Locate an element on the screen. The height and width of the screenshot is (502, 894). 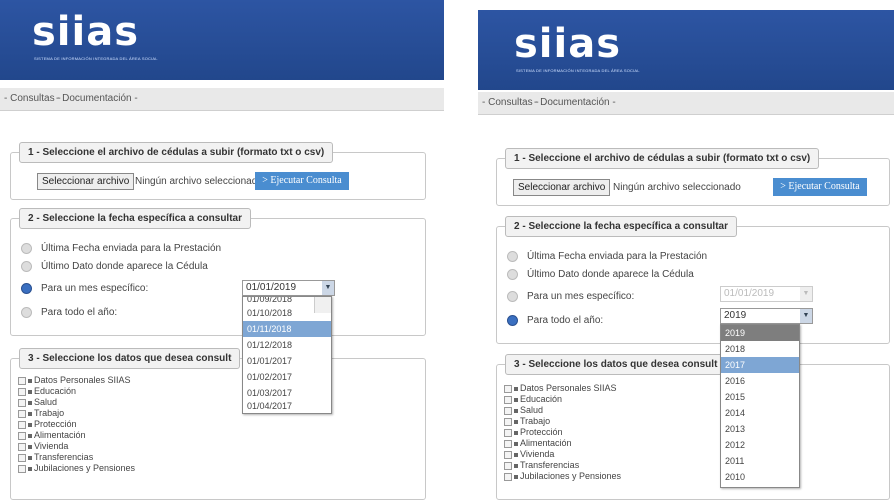
year-option: 2011 is located at coordinates (760, 461).